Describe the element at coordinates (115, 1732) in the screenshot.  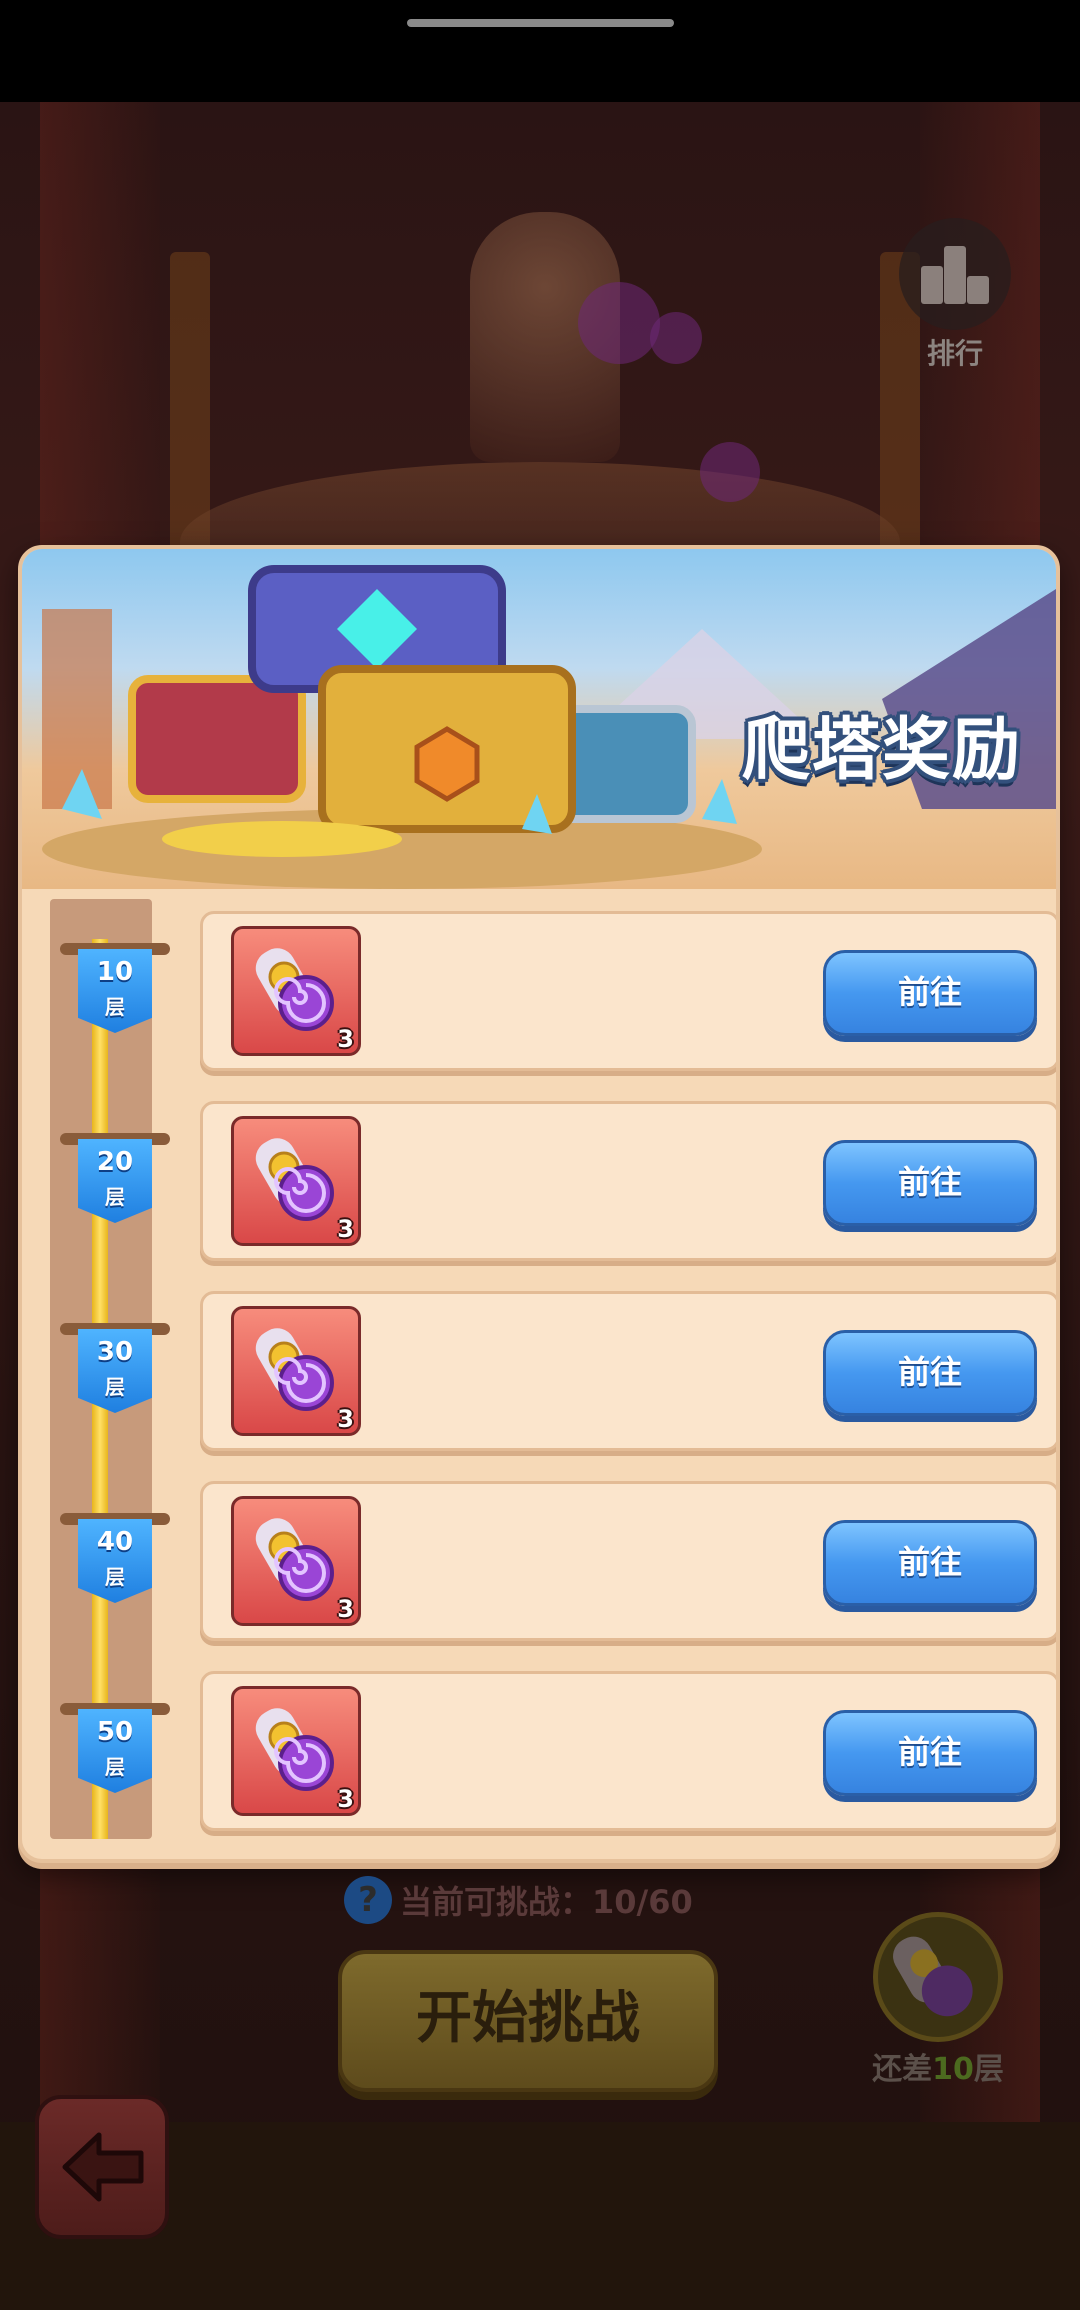
I see `floor-number: 50` at that location.